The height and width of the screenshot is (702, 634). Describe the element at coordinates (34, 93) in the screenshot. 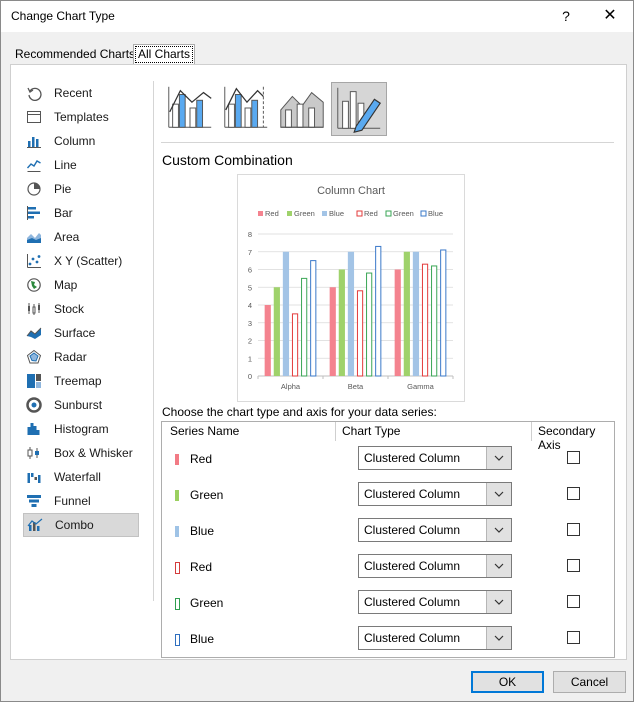

I see `recent-icon` at that location.